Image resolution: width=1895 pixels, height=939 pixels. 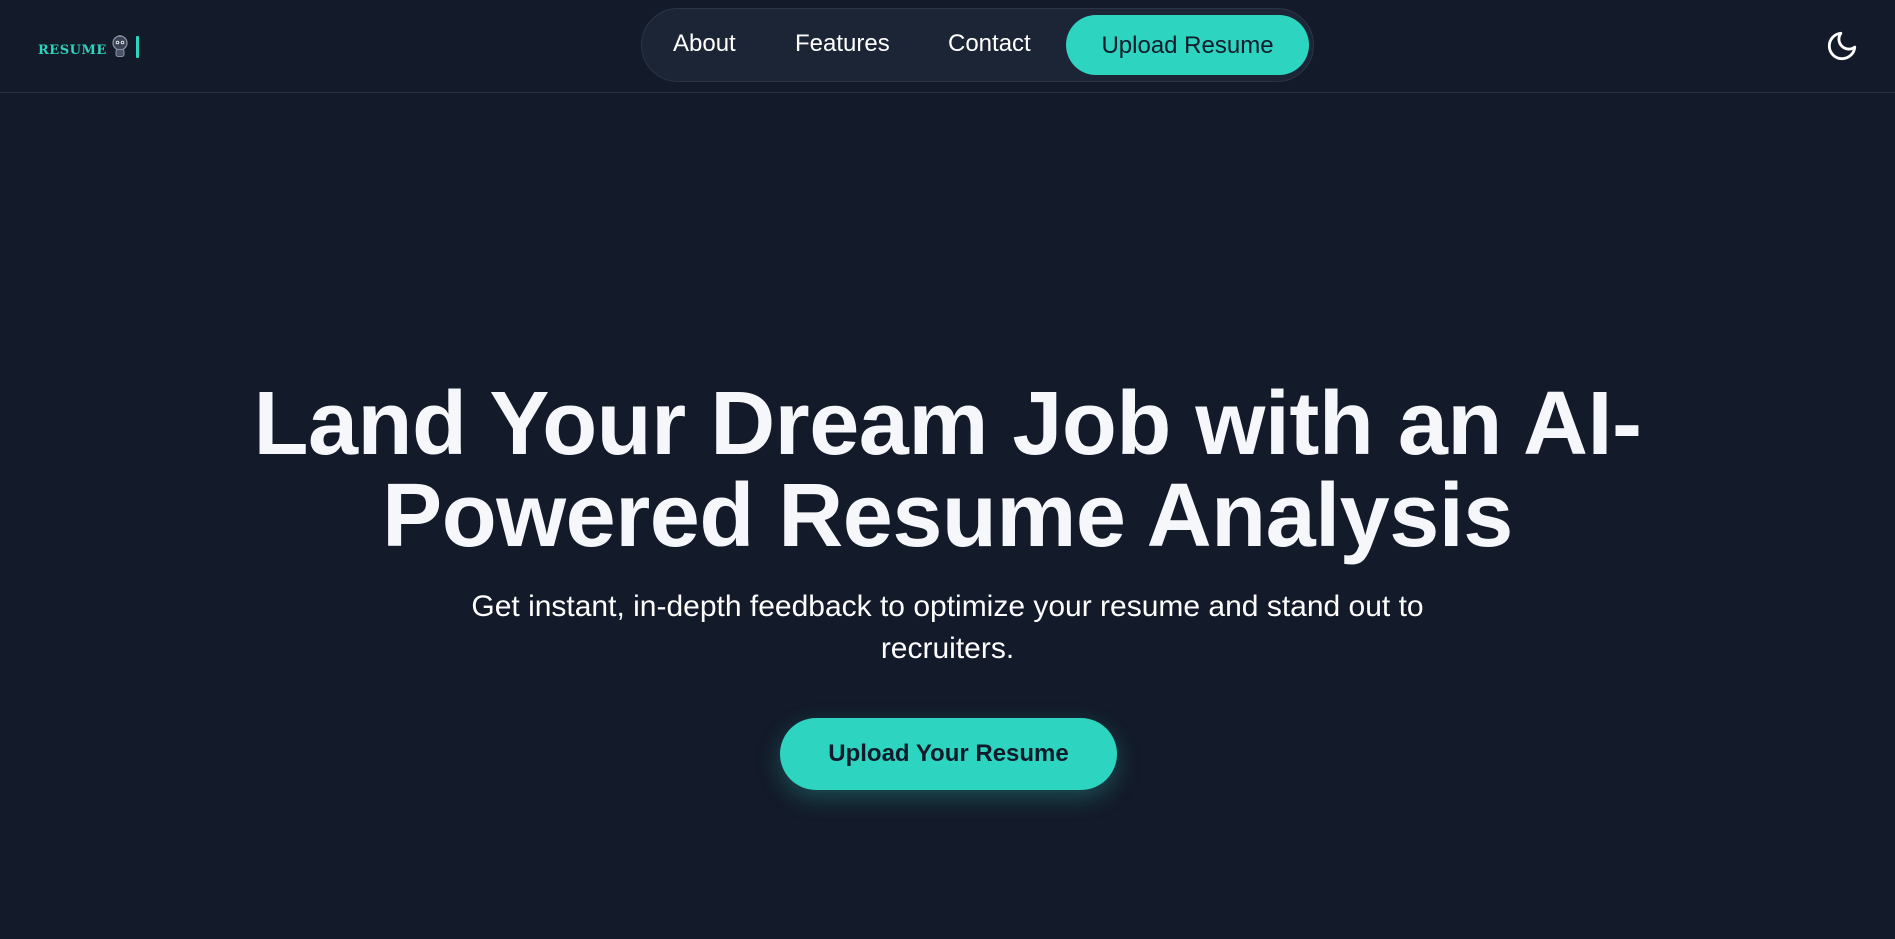 I want to click on main-nav: About Features Contact Upload Resume, so click(x=977, y=45).